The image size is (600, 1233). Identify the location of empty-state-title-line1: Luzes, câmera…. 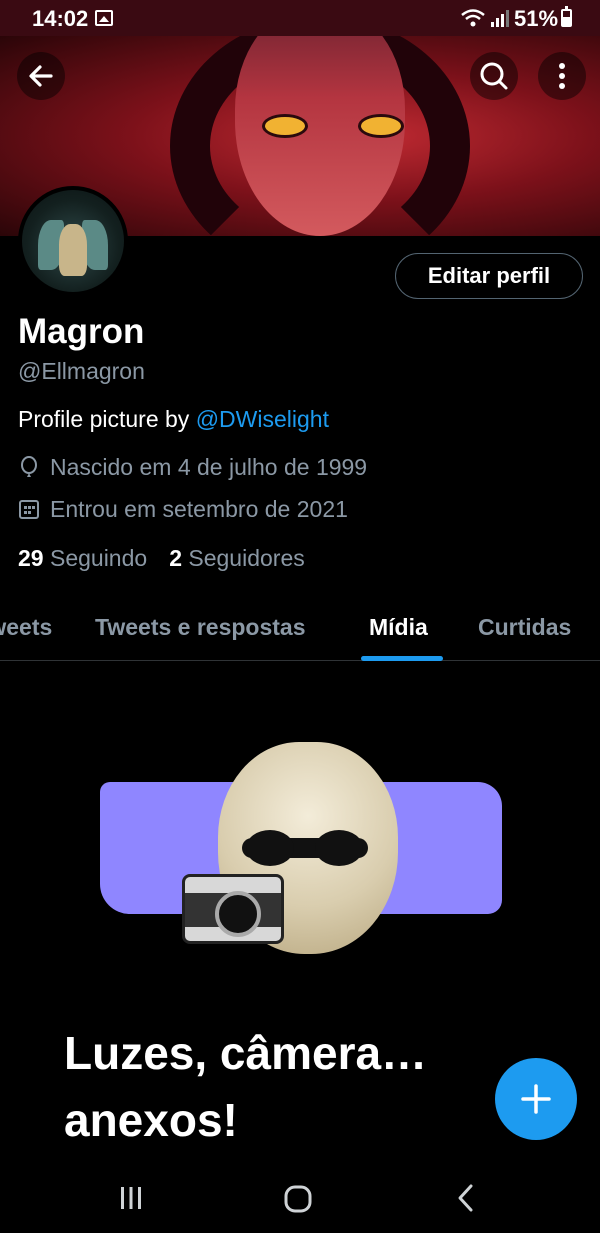
(246, 1053).